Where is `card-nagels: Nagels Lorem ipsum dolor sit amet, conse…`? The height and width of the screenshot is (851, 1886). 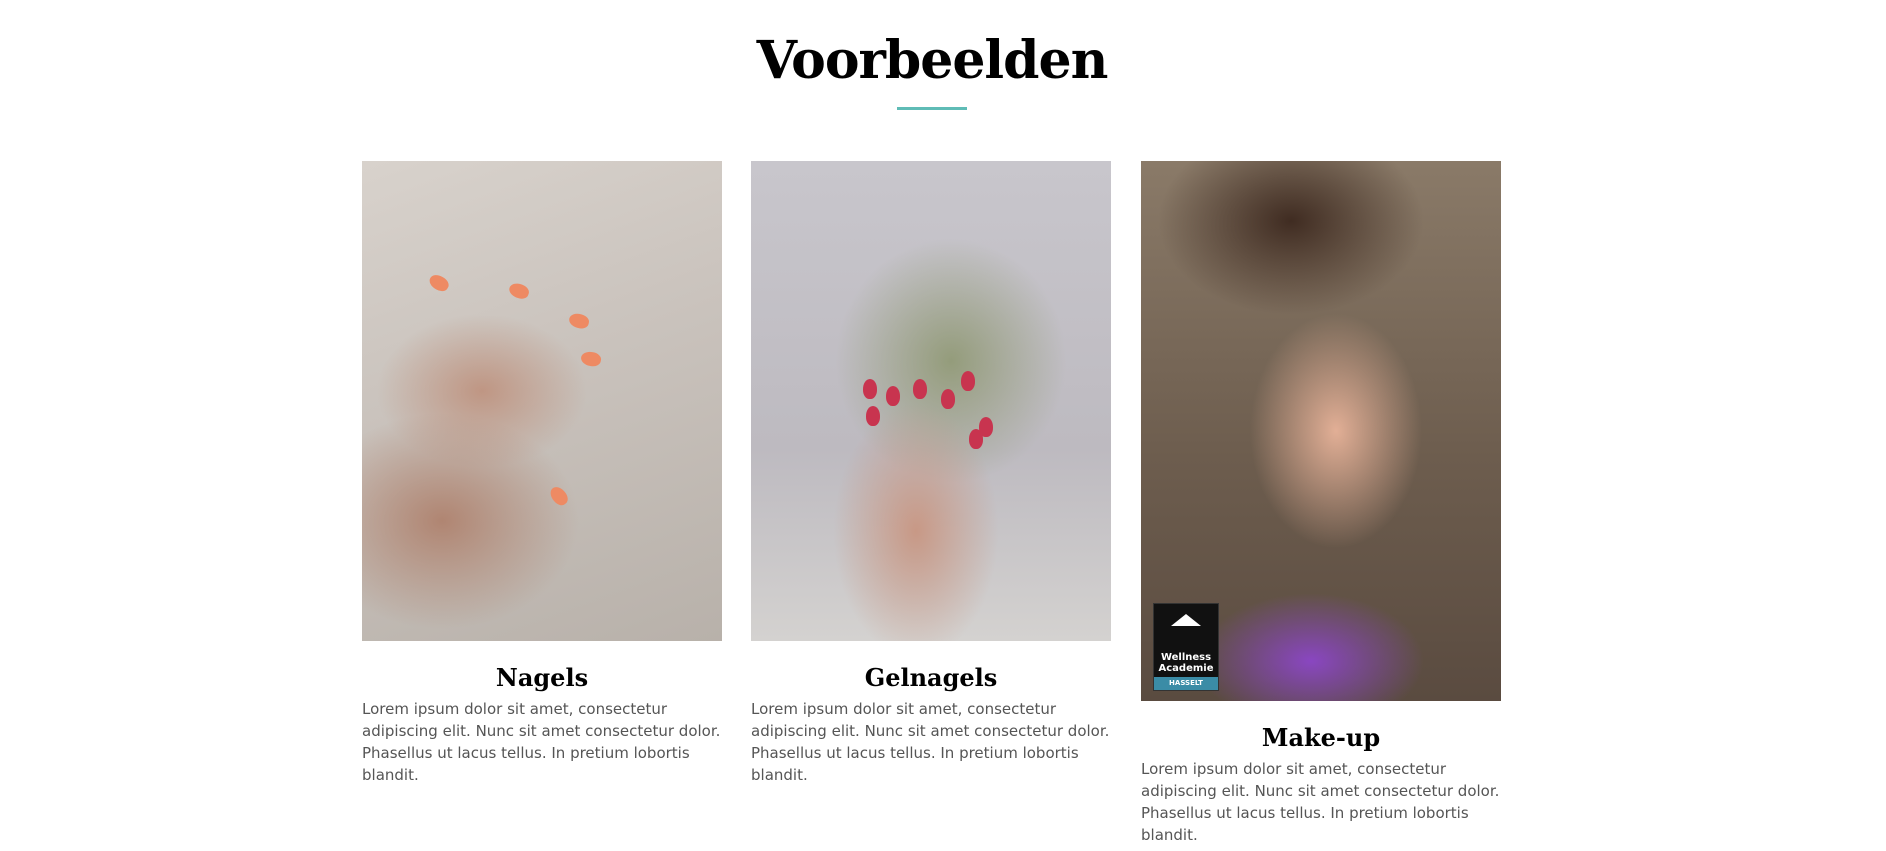
card-nagels: Nagels Lorem ipsum dolor sit amet, conse… is located at coordinates (542, 473).